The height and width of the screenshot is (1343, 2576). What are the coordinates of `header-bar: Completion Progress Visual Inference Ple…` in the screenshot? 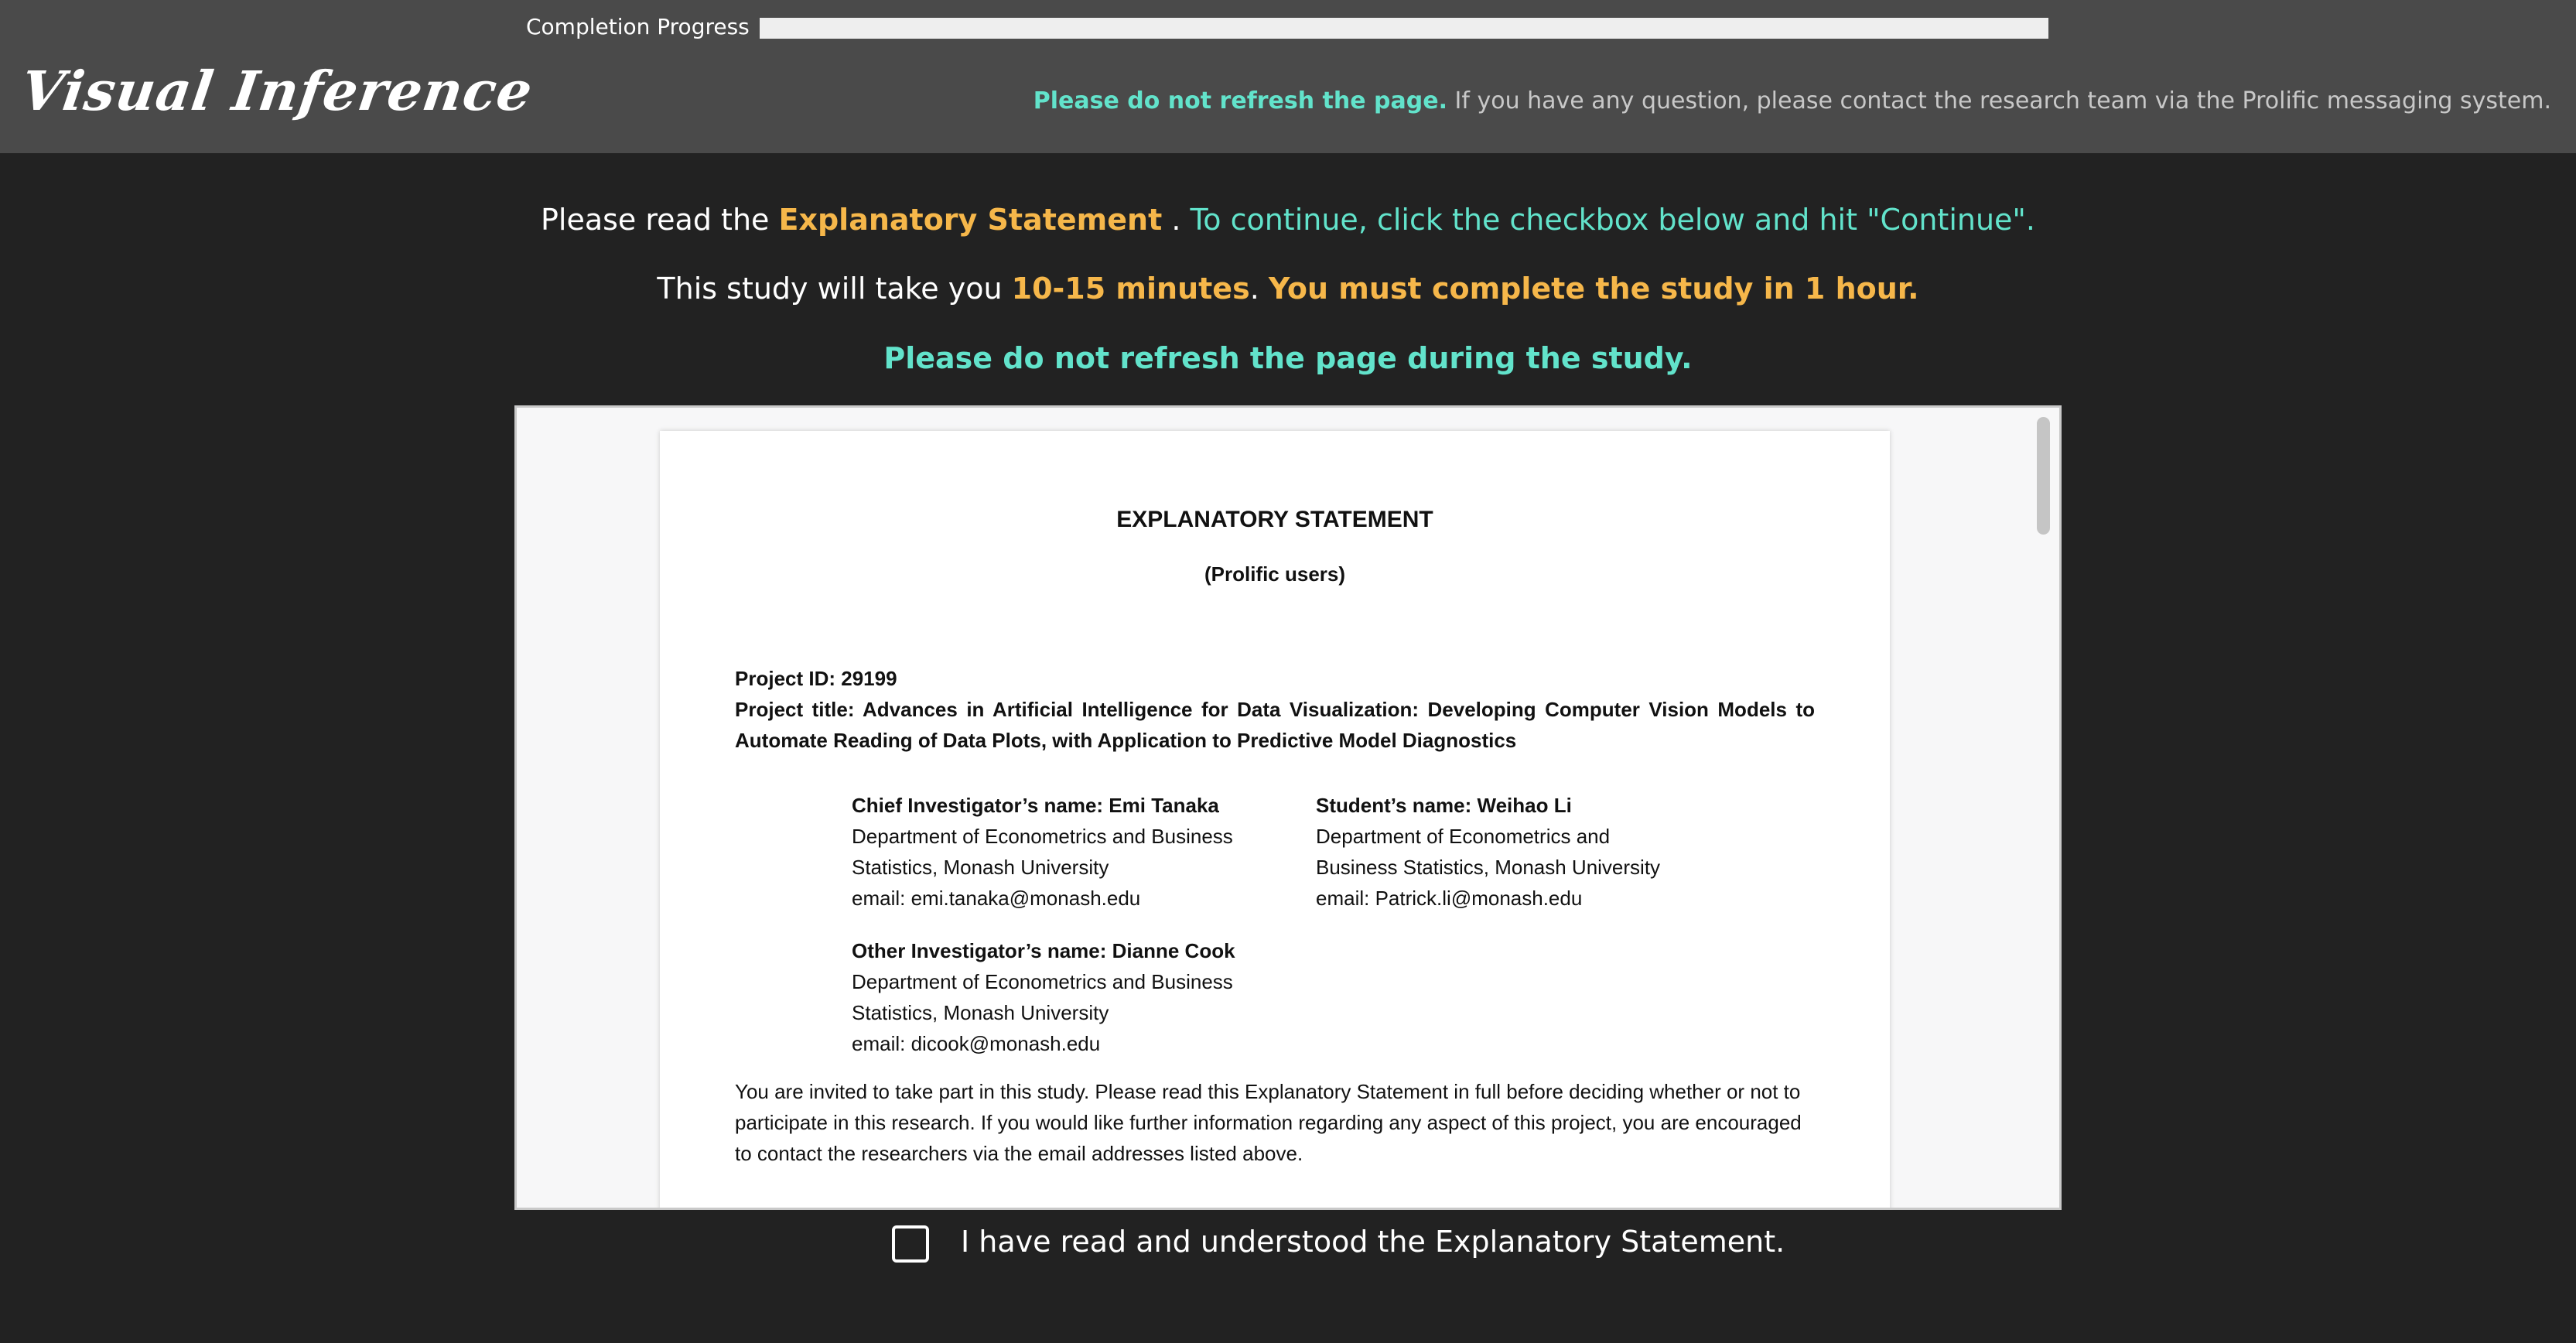 It's located at (1288, 76).